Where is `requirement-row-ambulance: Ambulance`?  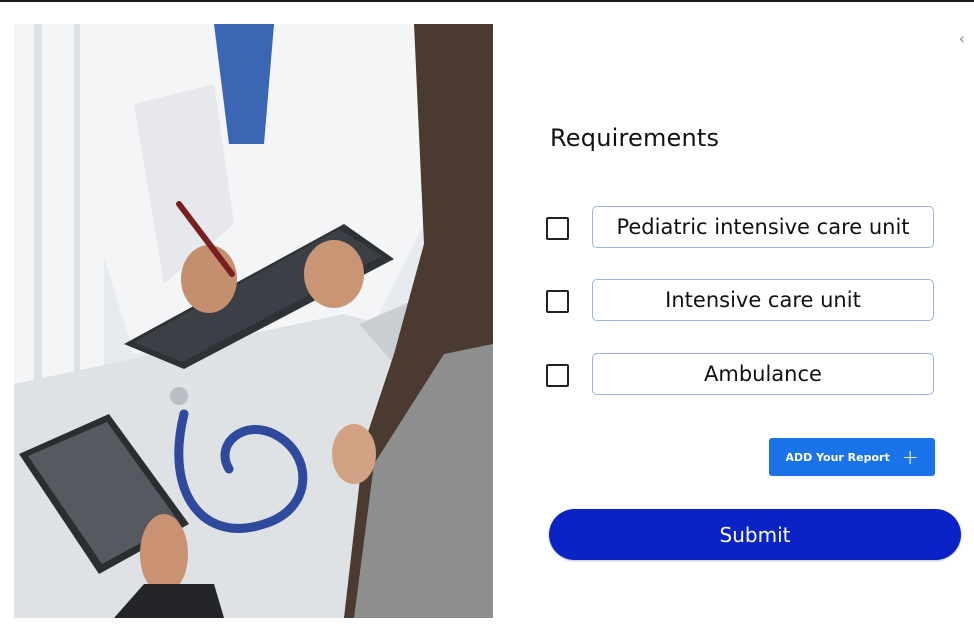 requirement-row-ambulance: Ambulance is located at coordinates (741, 375).